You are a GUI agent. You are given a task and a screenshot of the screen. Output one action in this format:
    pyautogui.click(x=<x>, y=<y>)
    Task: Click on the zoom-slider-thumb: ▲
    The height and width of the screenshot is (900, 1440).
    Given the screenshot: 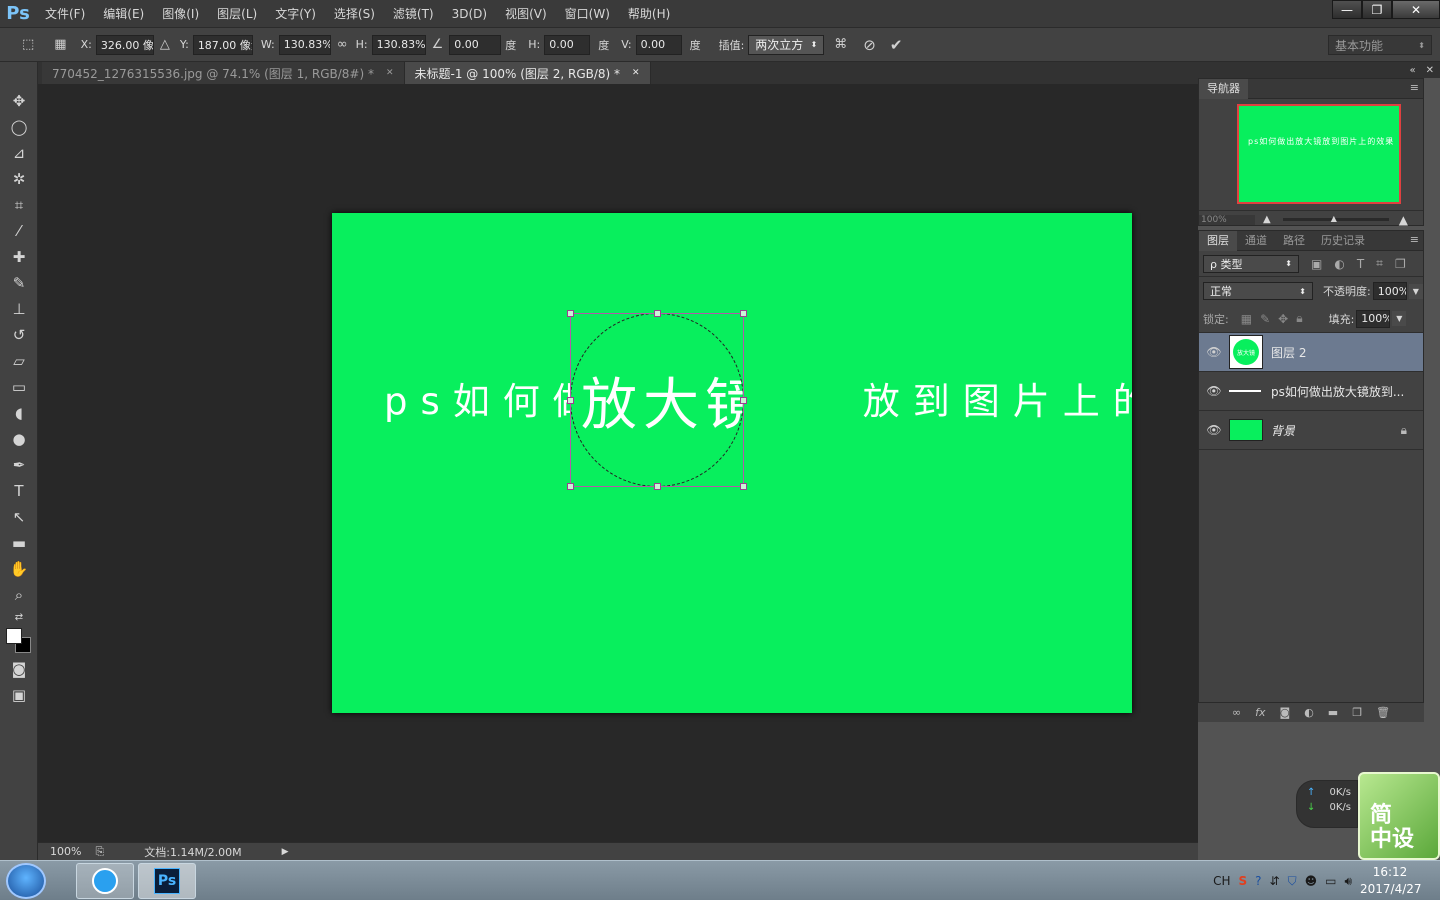 What is the action you would take?
    pyautogui.click(x=1334, y=218)
    